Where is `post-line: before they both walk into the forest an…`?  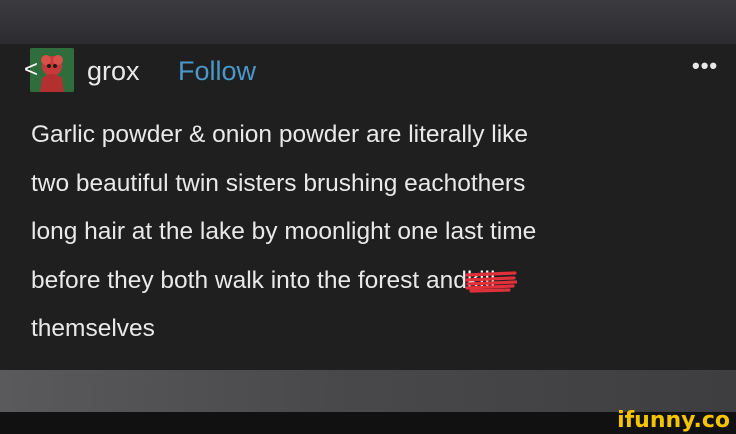
post-line: before they both walk into the forest an… is located at coordinates (376, 281).